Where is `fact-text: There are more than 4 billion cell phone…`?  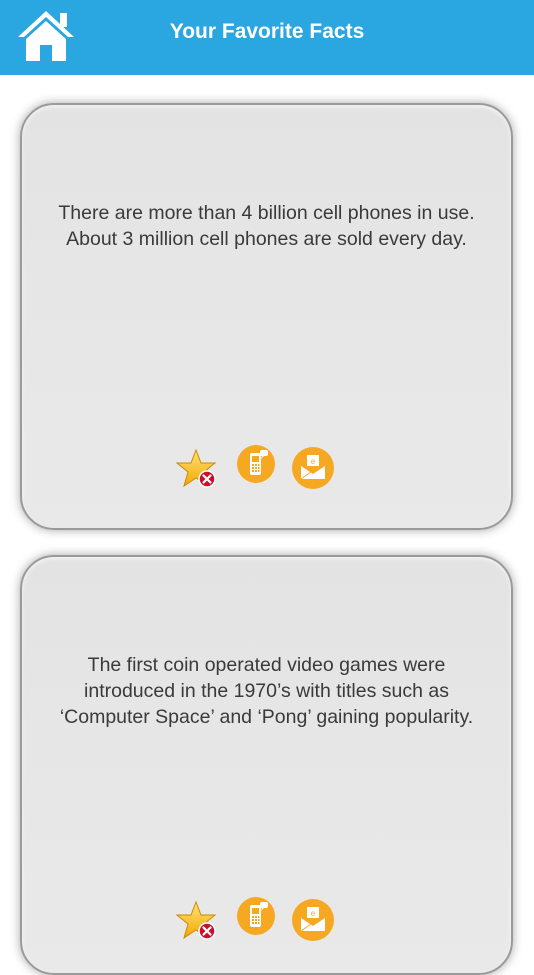
fact-text: There are more than 4 billion cell phone… is located at coordinates (266, 226).